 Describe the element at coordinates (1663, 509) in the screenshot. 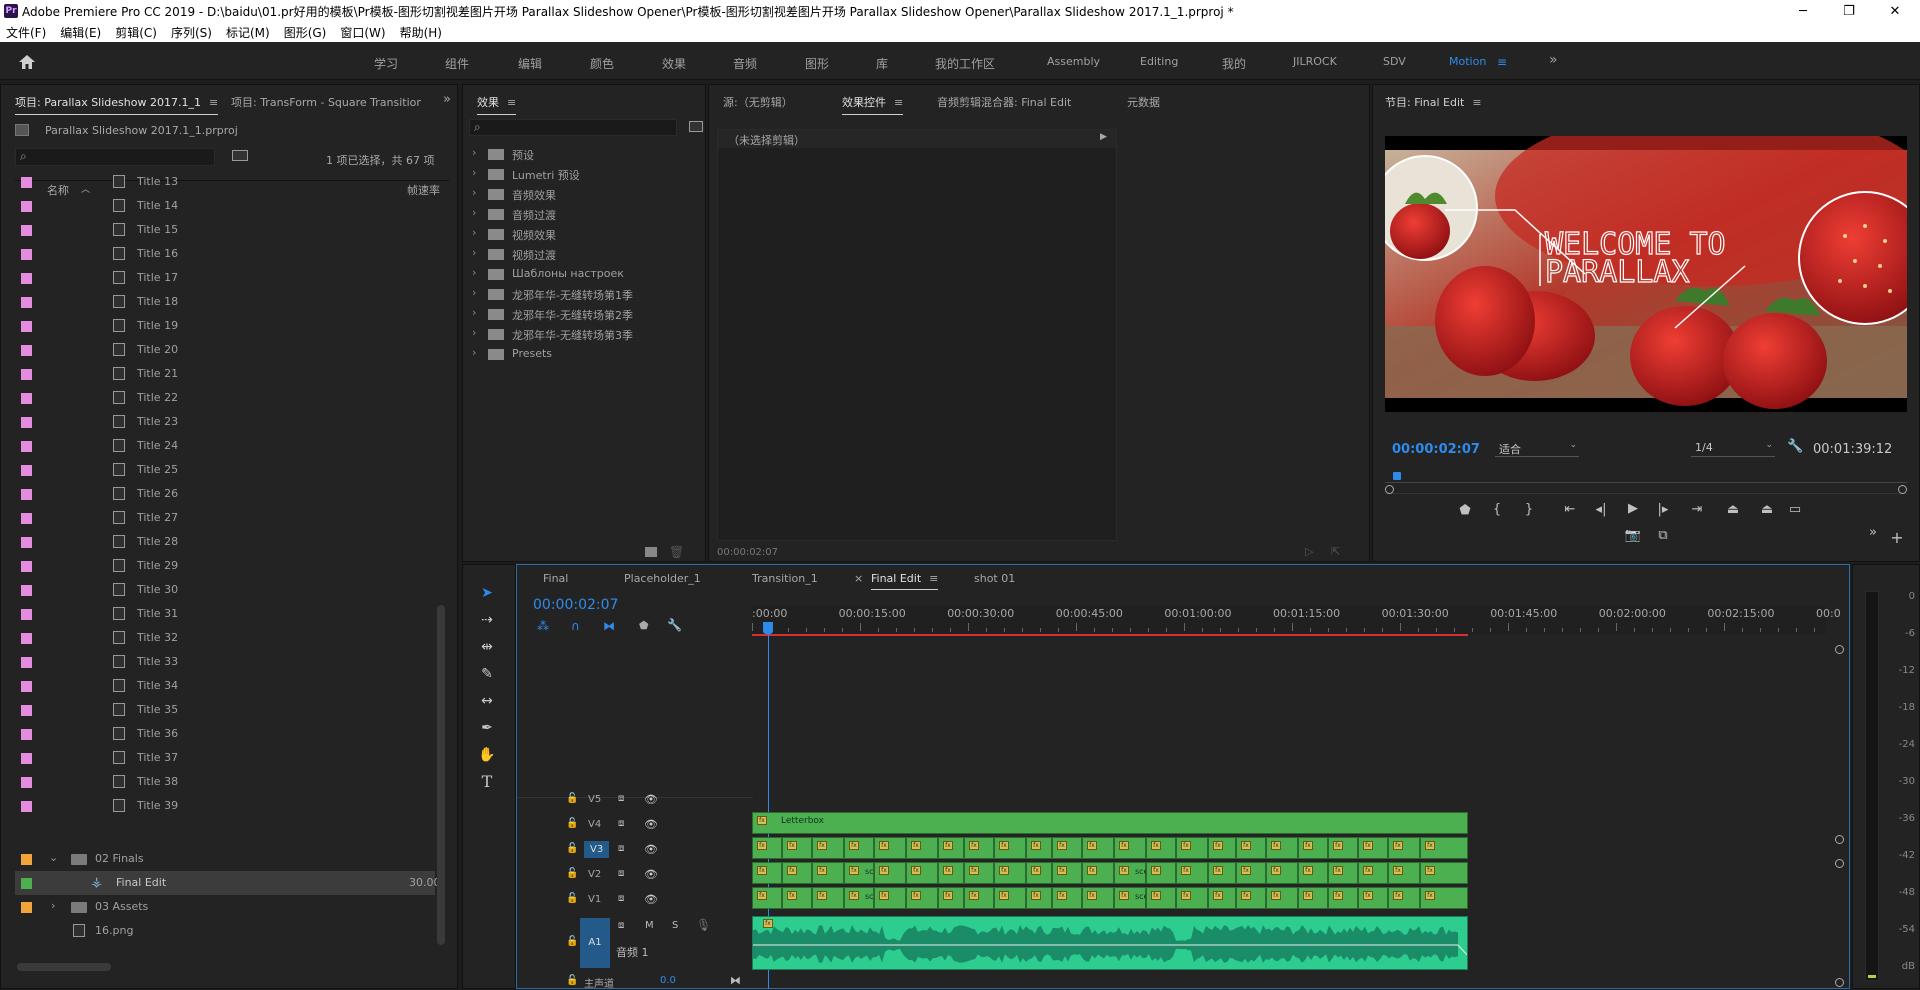

I see `step-forward-icon: |▸` at that location.